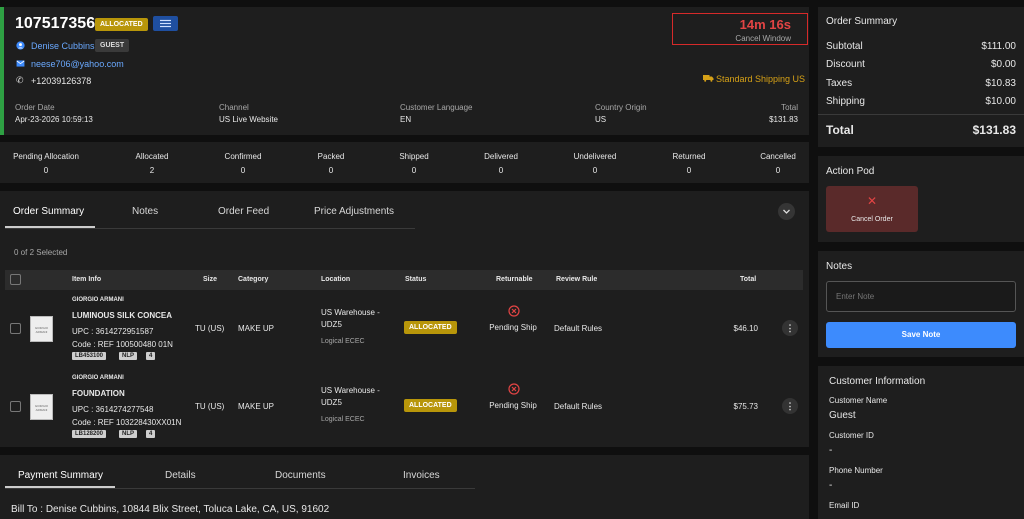 This screenshot has width=1024, height=519. I want to click on close-icon: ✕, so click(872, 201).